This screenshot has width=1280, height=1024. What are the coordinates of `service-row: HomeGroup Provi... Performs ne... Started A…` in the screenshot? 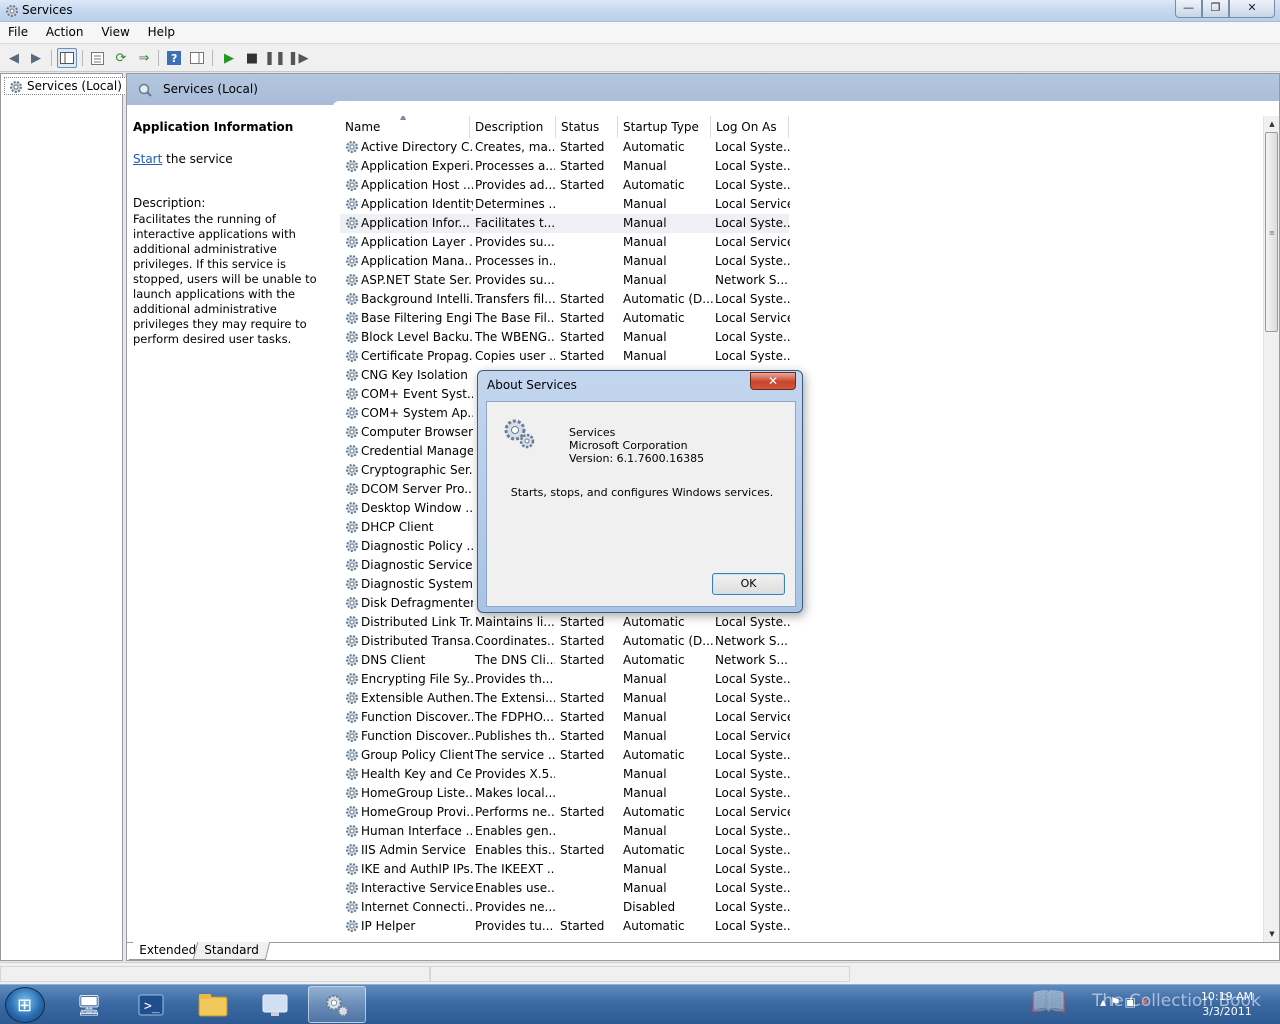 It's located at (796, 812).